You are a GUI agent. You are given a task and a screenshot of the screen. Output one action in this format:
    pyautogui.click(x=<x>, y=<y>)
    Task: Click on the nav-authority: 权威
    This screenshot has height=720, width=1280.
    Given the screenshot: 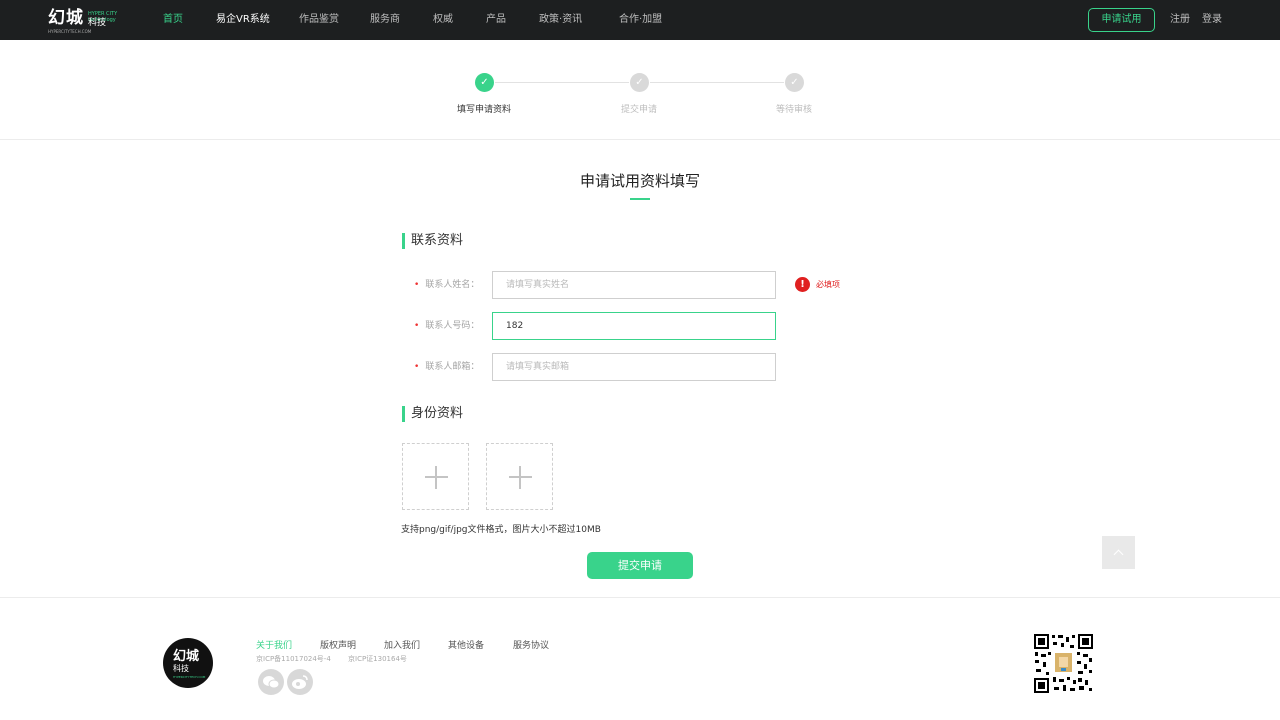 What is the action you would take?
    pyautogui.click(x=443, y=20)
    